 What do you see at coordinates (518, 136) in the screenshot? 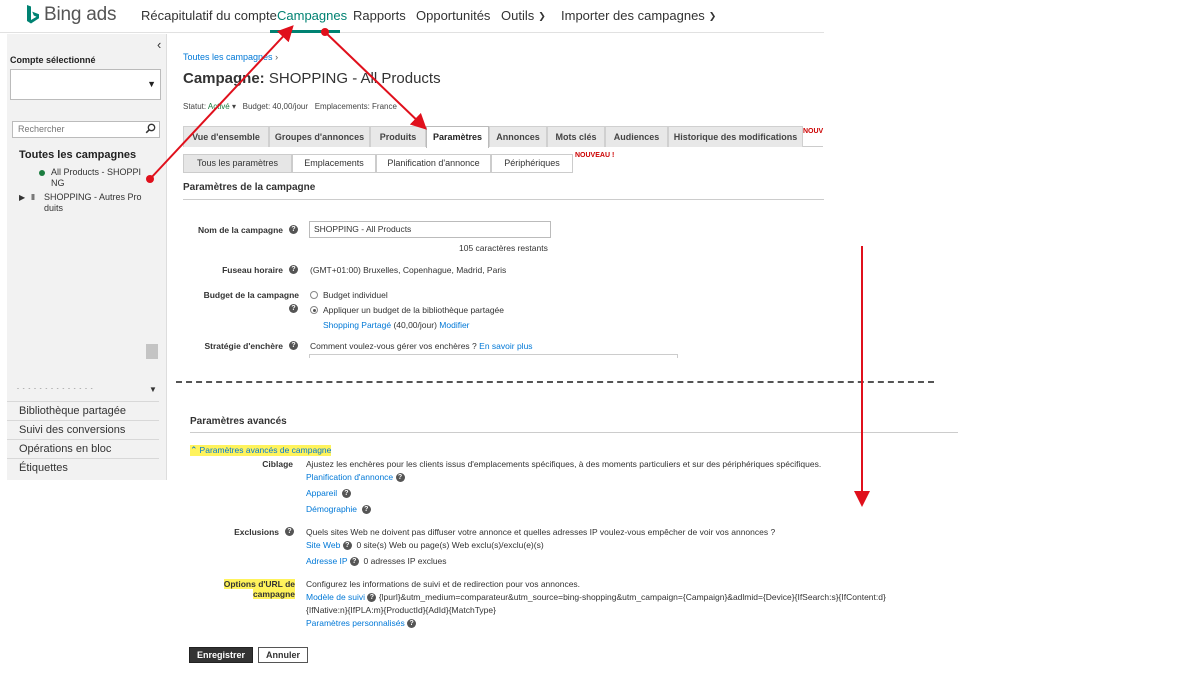
I see `tab-ads: Annonces` at bounding box center [518, 136].